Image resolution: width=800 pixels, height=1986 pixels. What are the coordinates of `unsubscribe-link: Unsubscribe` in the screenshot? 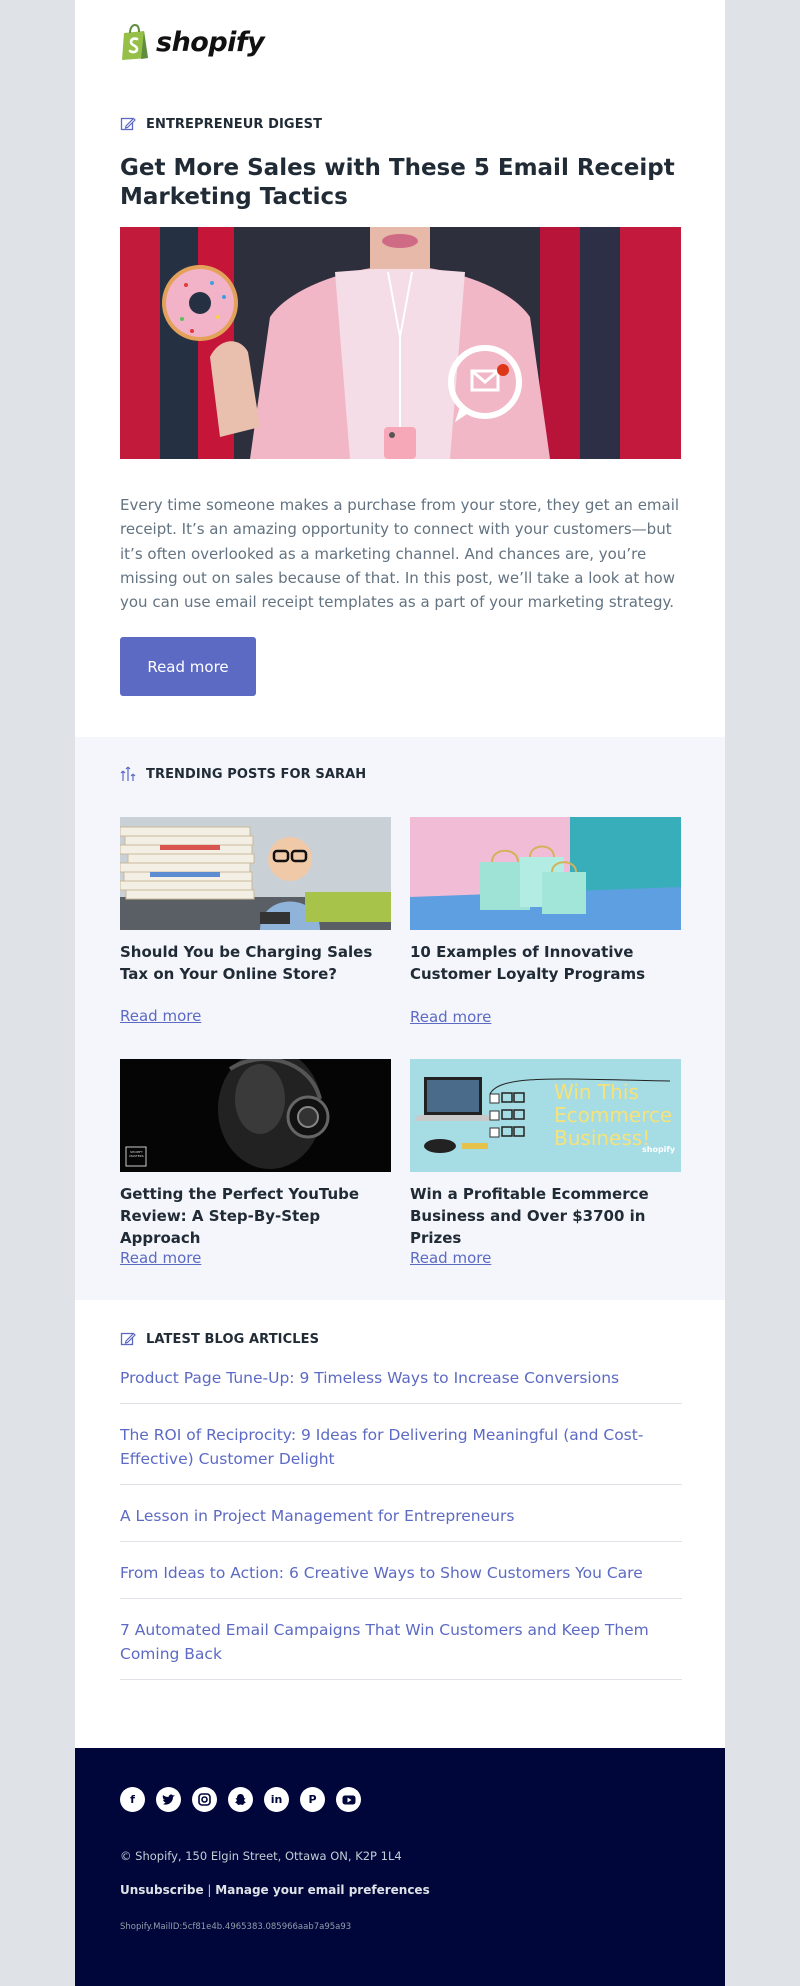 It's located at (162, 1890).